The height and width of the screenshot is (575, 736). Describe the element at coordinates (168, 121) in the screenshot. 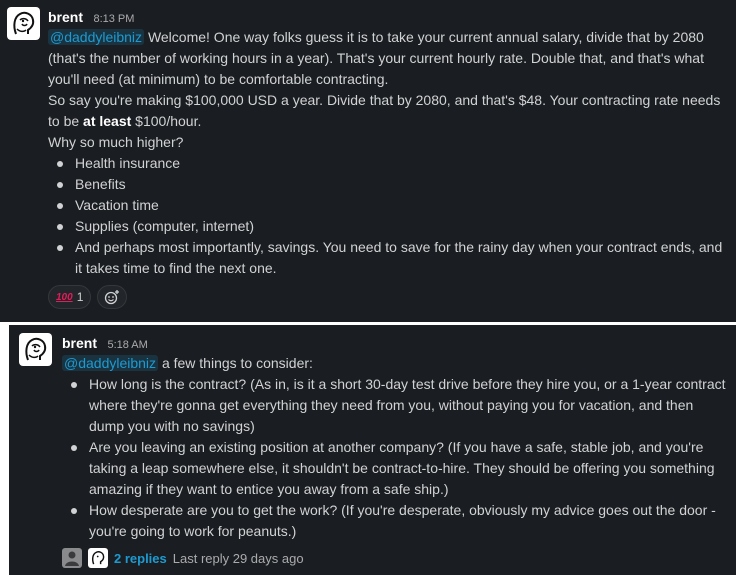

I see `paragraph-text: $100/hour.` at that location.